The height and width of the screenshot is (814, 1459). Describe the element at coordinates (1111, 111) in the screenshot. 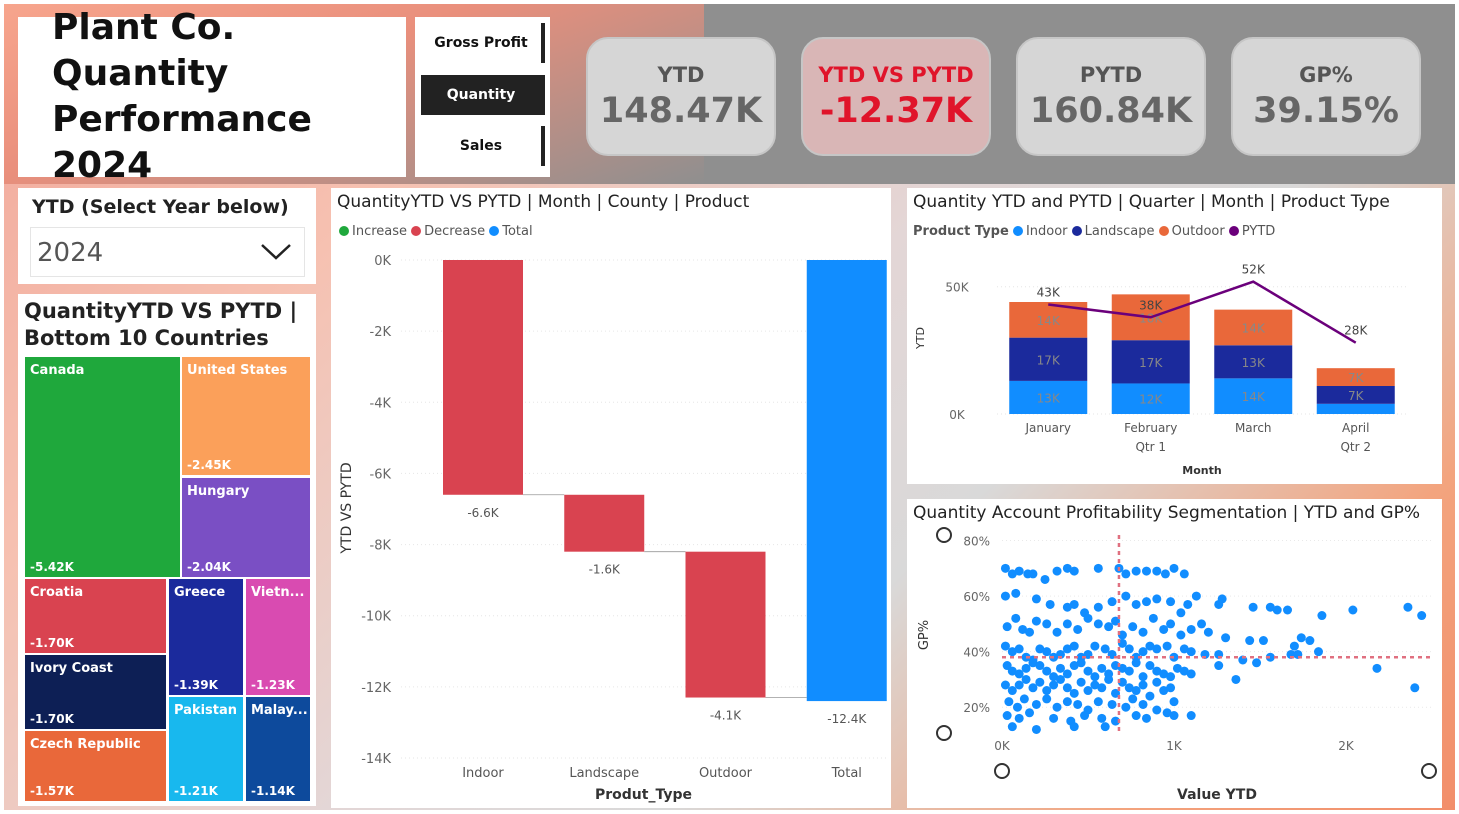

I see `kpi-value: 160.84K` at that location.